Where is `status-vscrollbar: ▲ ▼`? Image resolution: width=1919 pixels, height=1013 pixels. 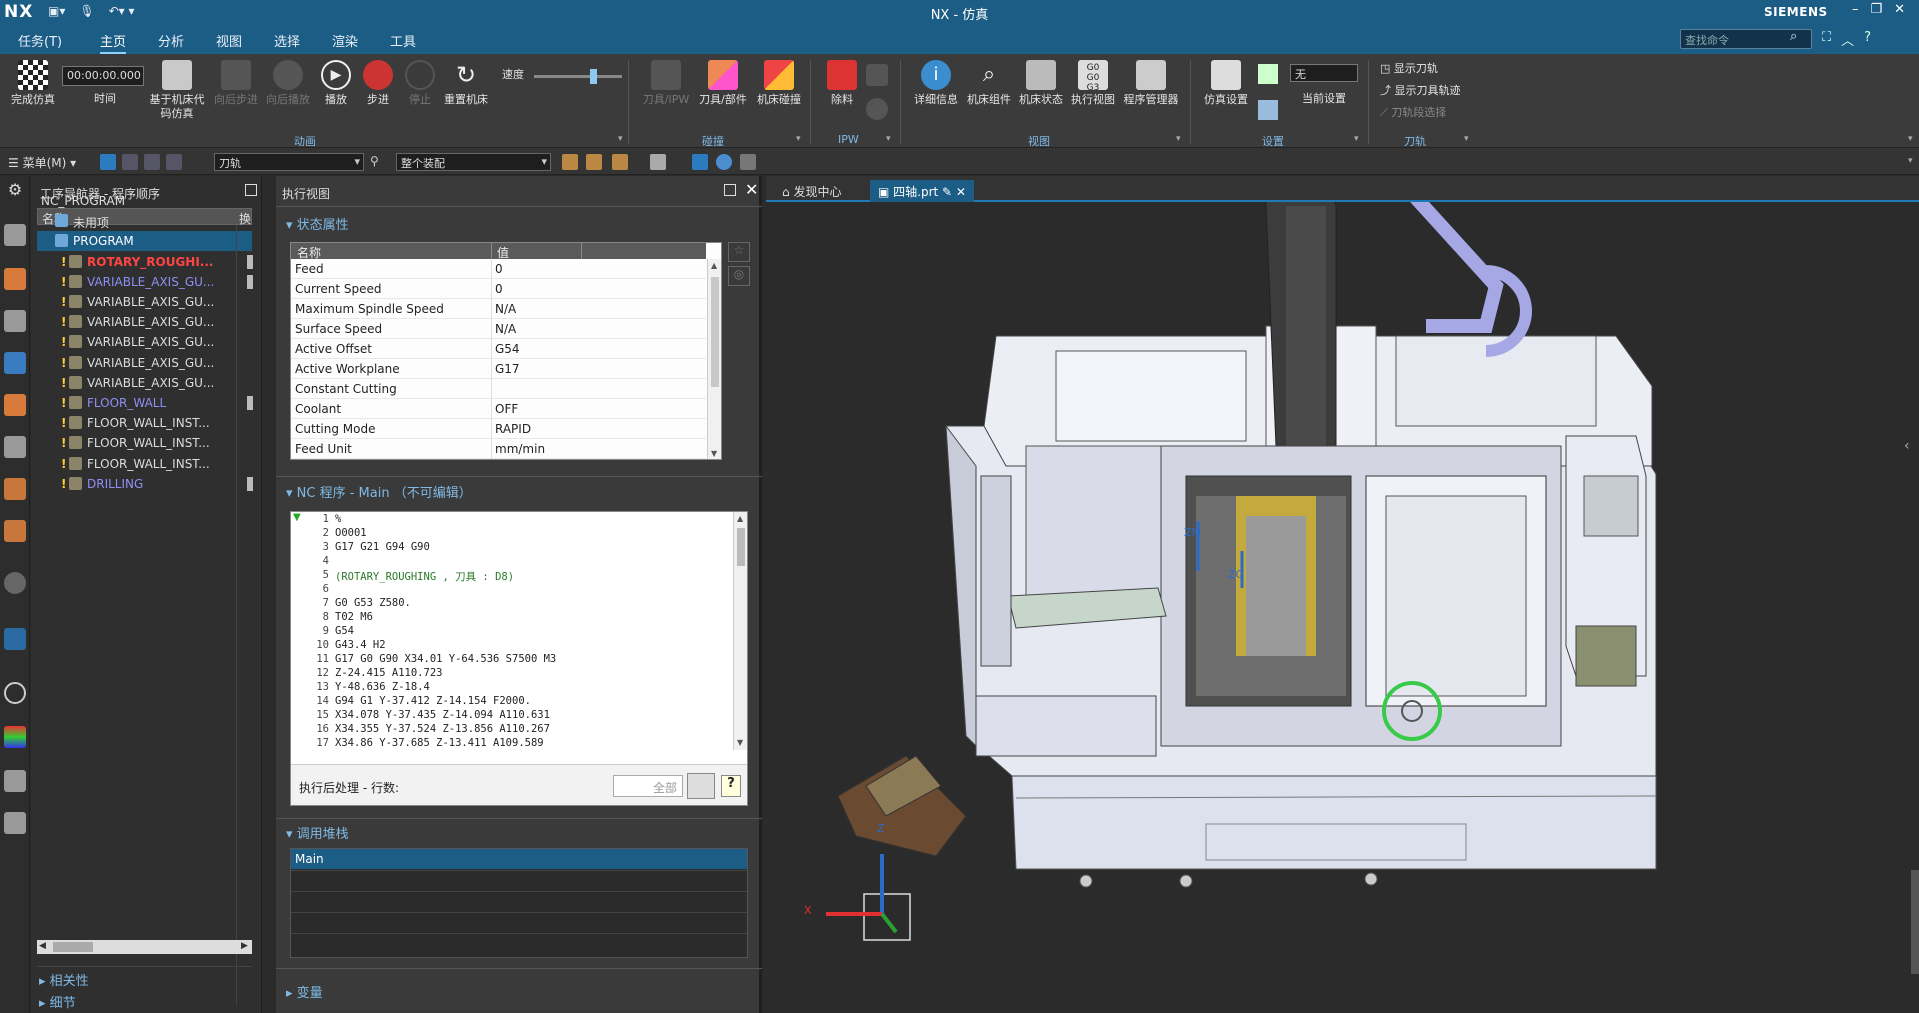 status-vscrollbar: ▲ ▼ is located at coordinates (714, 359).